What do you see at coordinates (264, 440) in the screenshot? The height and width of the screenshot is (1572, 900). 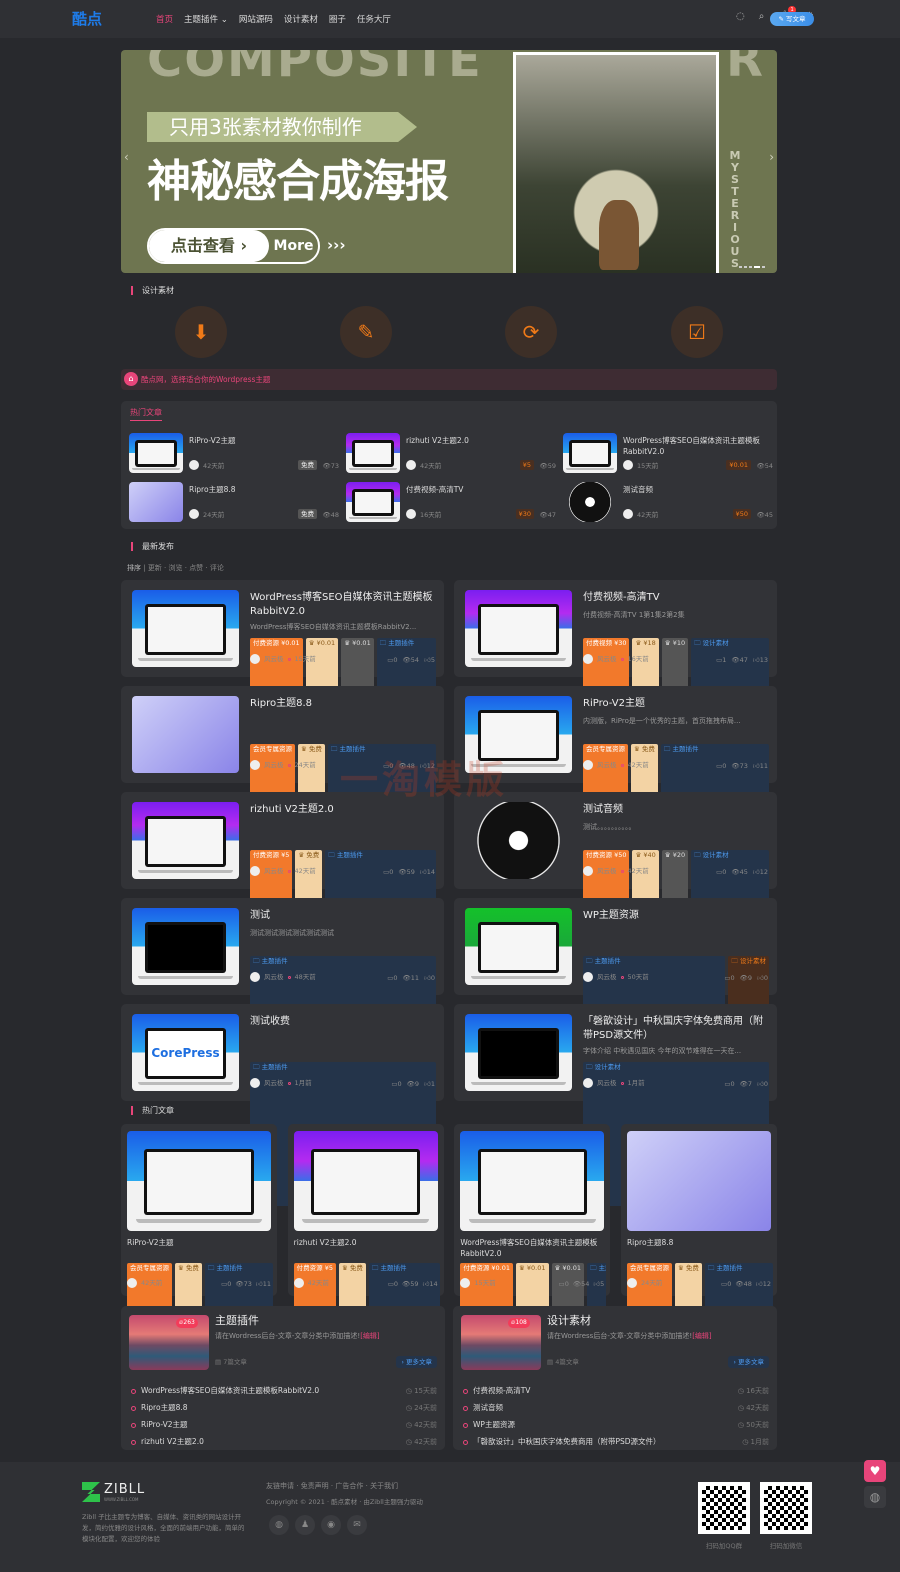 I see `item-title: RiPro-V2主题` at bounding box center [264, 440].